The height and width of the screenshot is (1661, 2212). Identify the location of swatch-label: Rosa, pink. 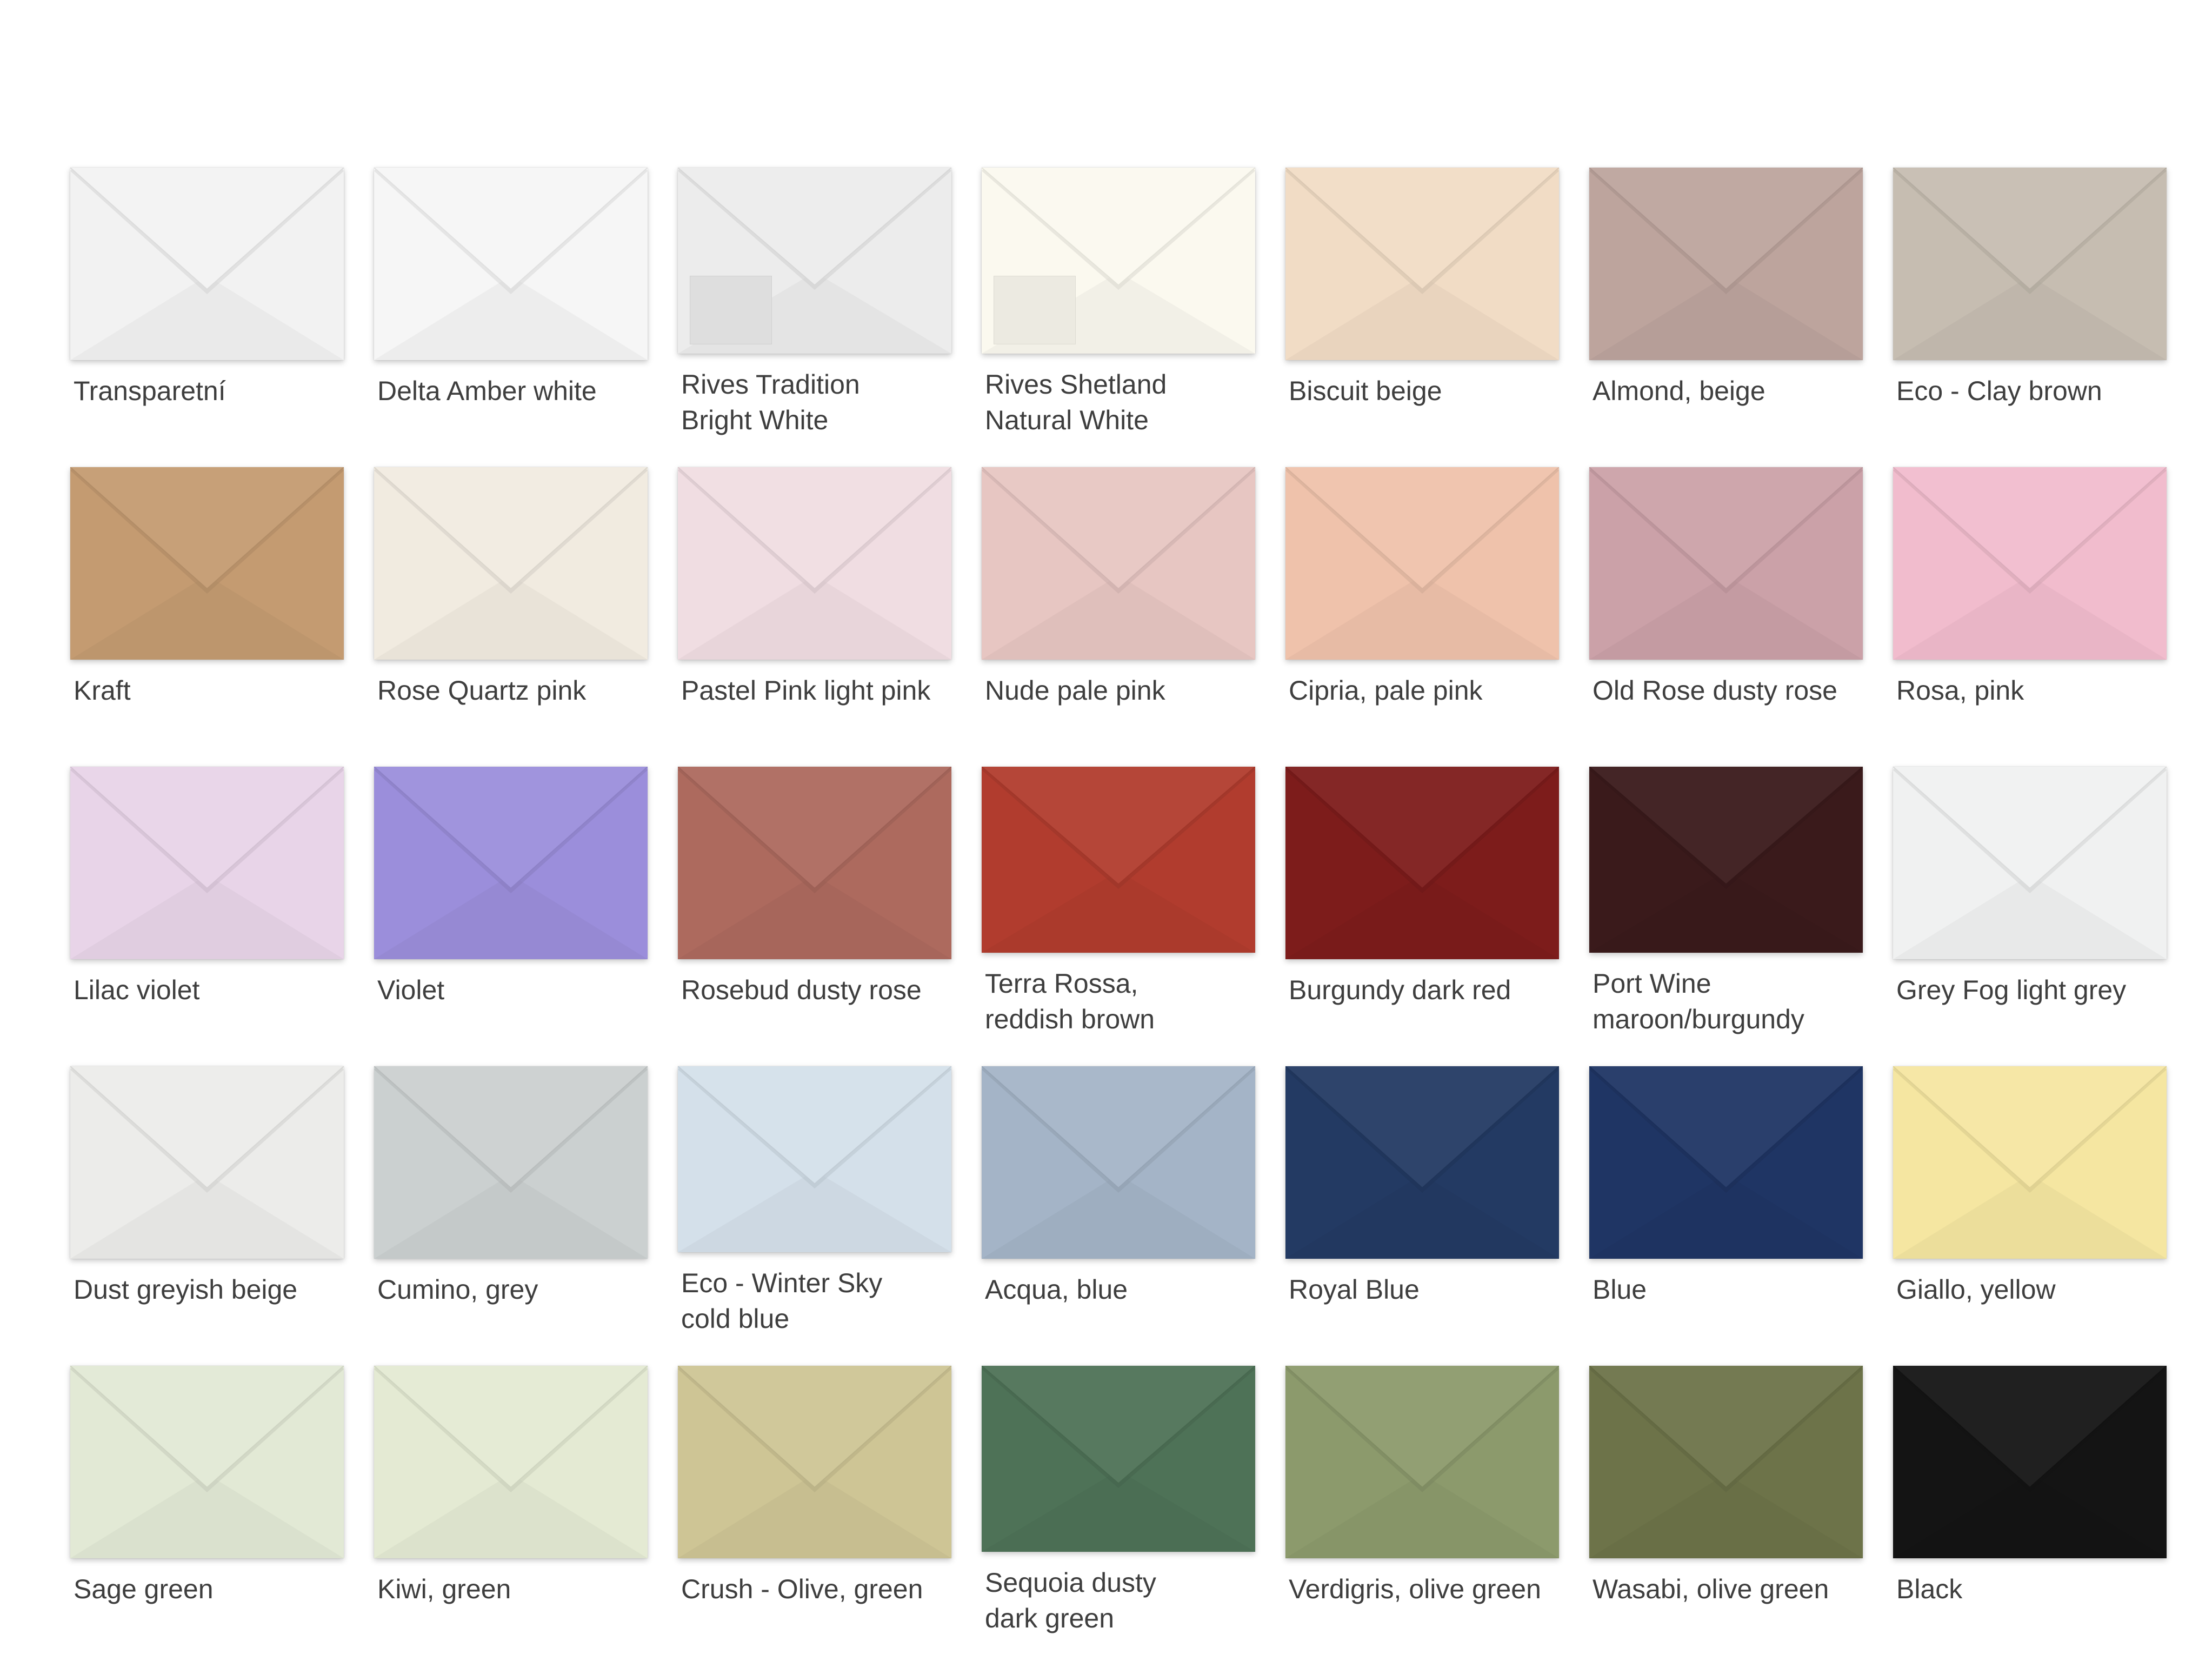
(1960, 690).